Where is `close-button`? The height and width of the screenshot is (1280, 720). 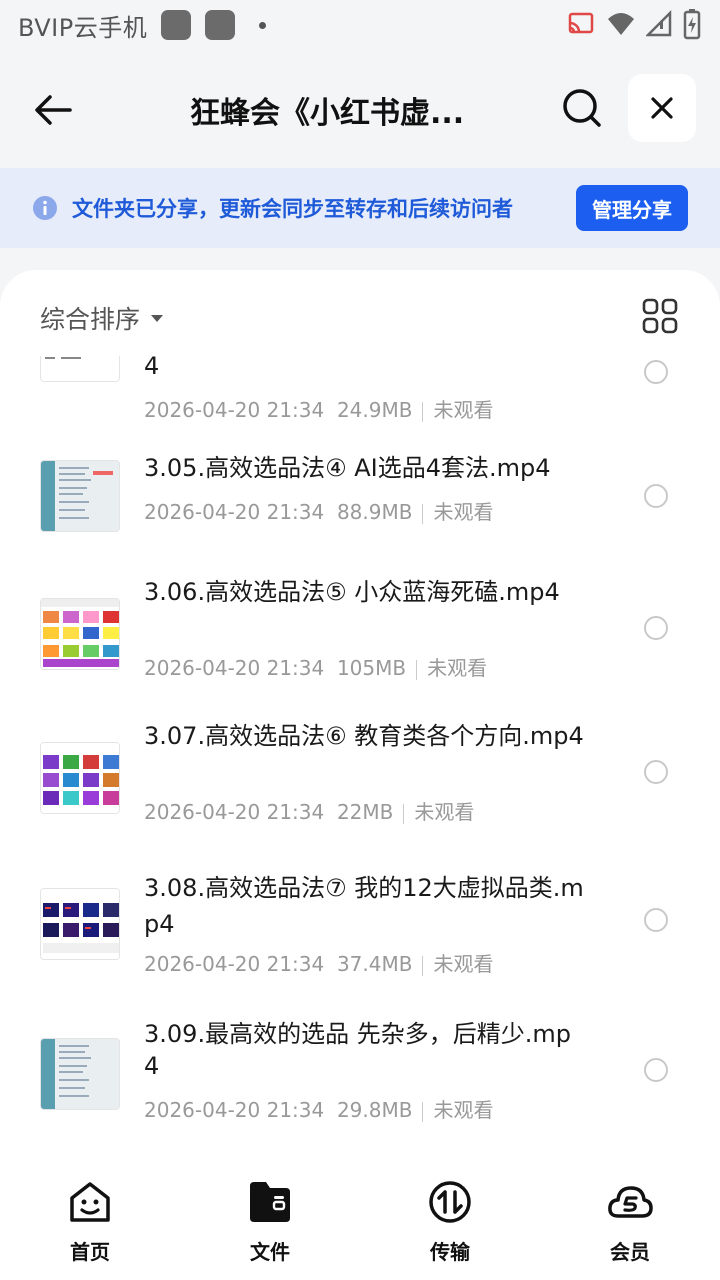
close-button is located at coordinates (662, 108).